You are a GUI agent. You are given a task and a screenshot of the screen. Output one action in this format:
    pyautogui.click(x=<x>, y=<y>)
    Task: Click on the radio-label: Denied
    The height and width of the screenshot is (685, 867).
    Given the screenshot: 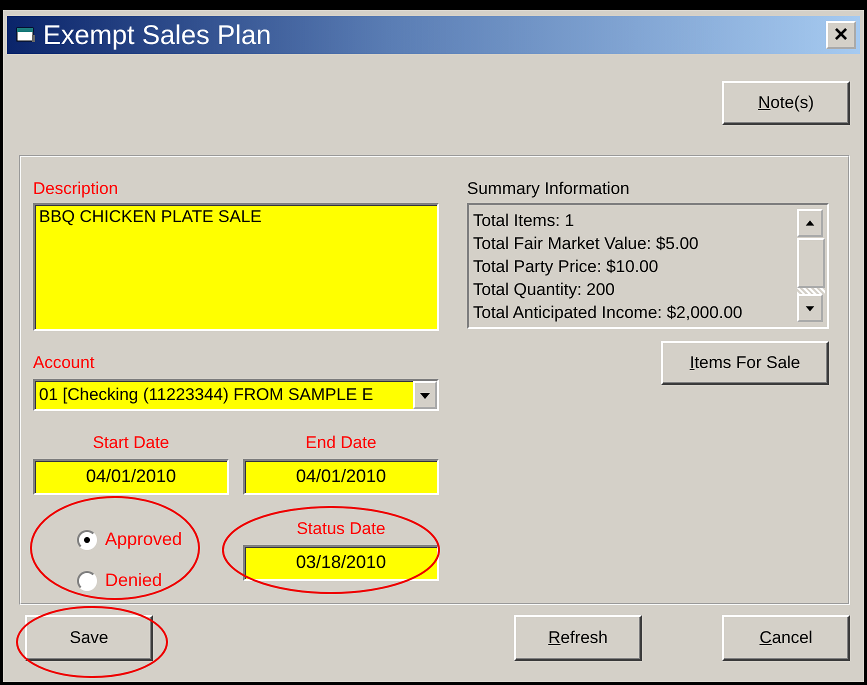 What is the action you would take?
    pyautogui.click(x=133, y=580)
    